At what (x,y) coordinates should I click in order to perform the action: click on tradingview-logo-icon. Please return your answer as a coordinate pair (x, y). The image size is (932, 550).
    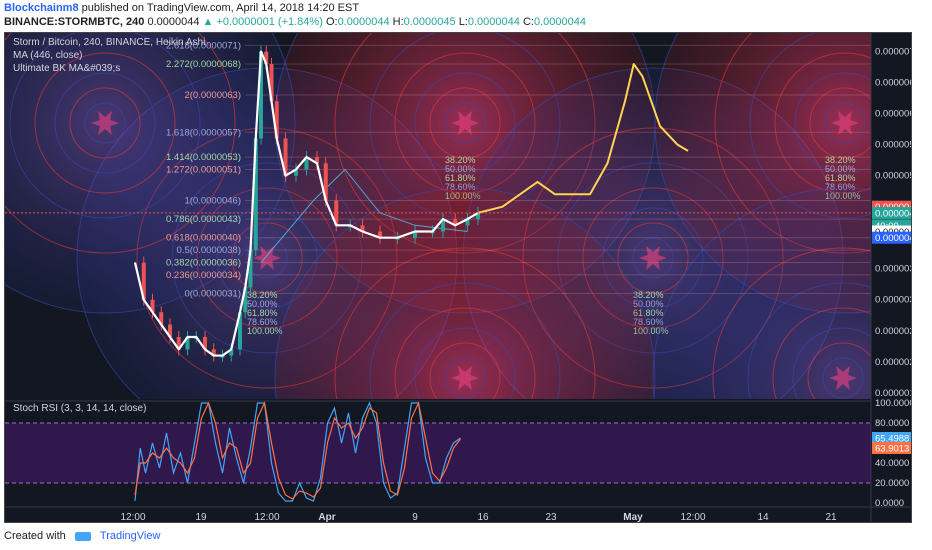
    Looking at the image, I should click on (82, 536).